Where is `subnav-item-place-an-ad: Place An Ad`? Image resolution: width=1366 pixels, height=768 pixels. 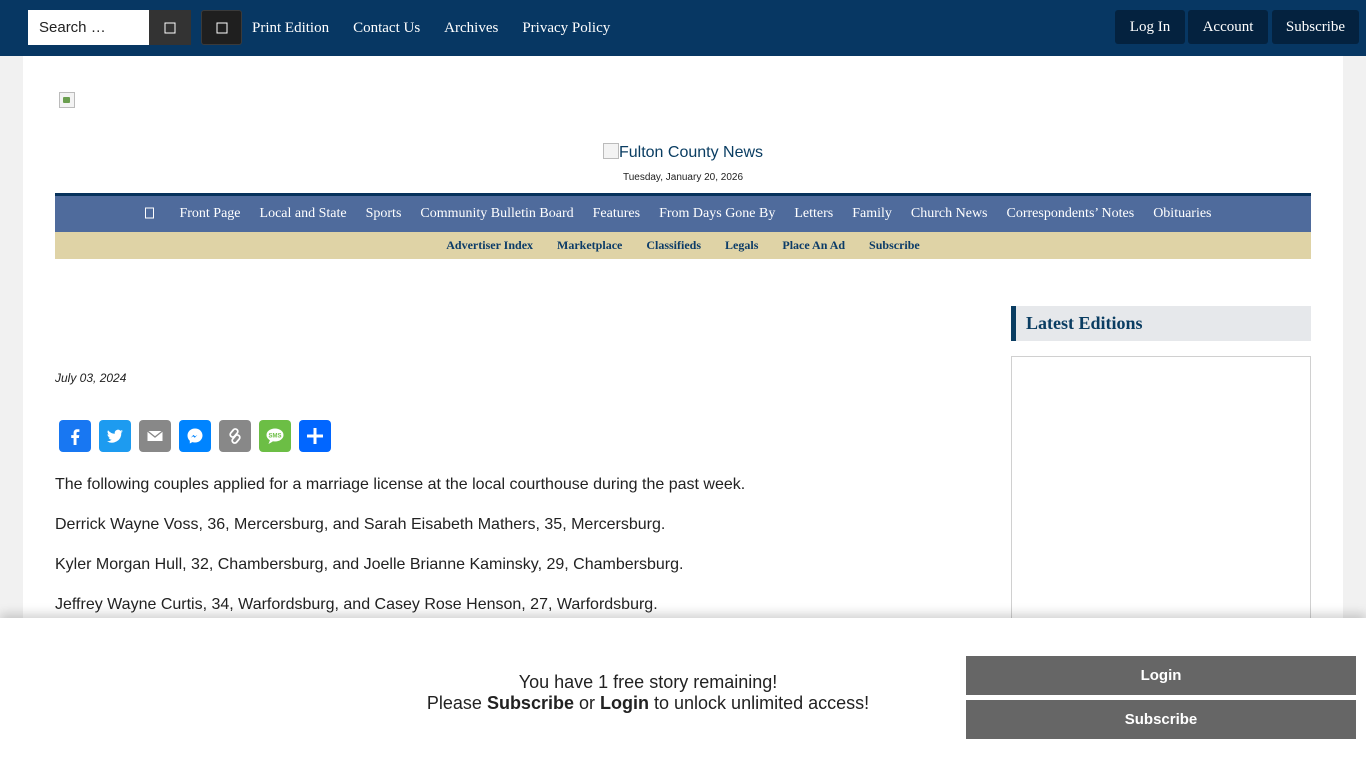 subnav-item-place-an-ad: Place An Ad is located at coordinates (813, 245).